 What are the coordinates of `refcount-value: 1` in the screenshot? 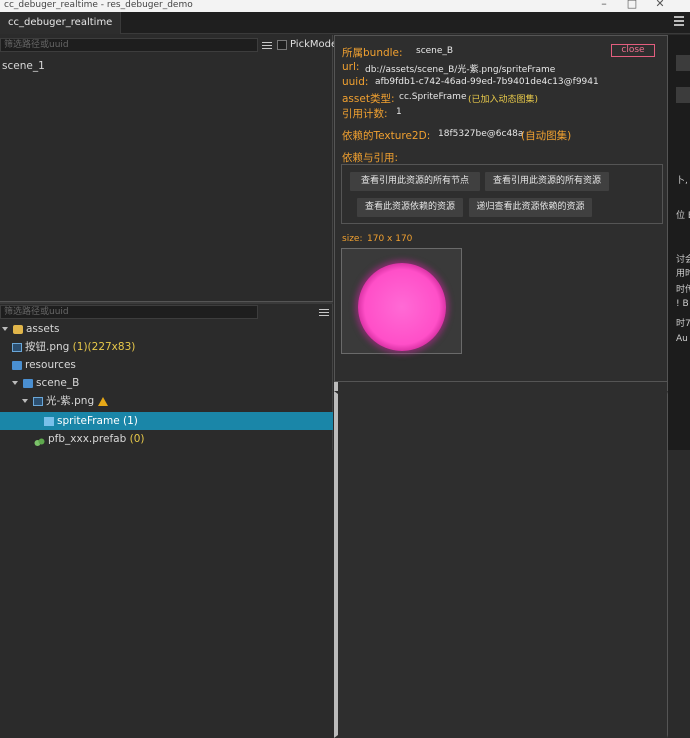 It's located at (399, 112).